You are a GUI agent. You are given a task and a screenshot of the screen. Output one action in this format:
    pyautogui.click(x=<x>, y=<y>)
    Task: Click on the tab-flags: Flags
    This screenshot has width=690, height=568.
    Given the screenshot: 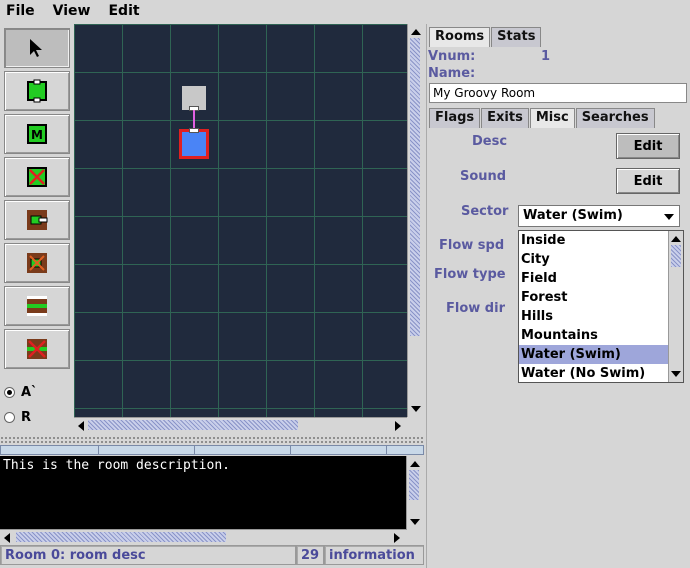 What is the action you would take?
    pyautogui.click(x=455, y=118)
    